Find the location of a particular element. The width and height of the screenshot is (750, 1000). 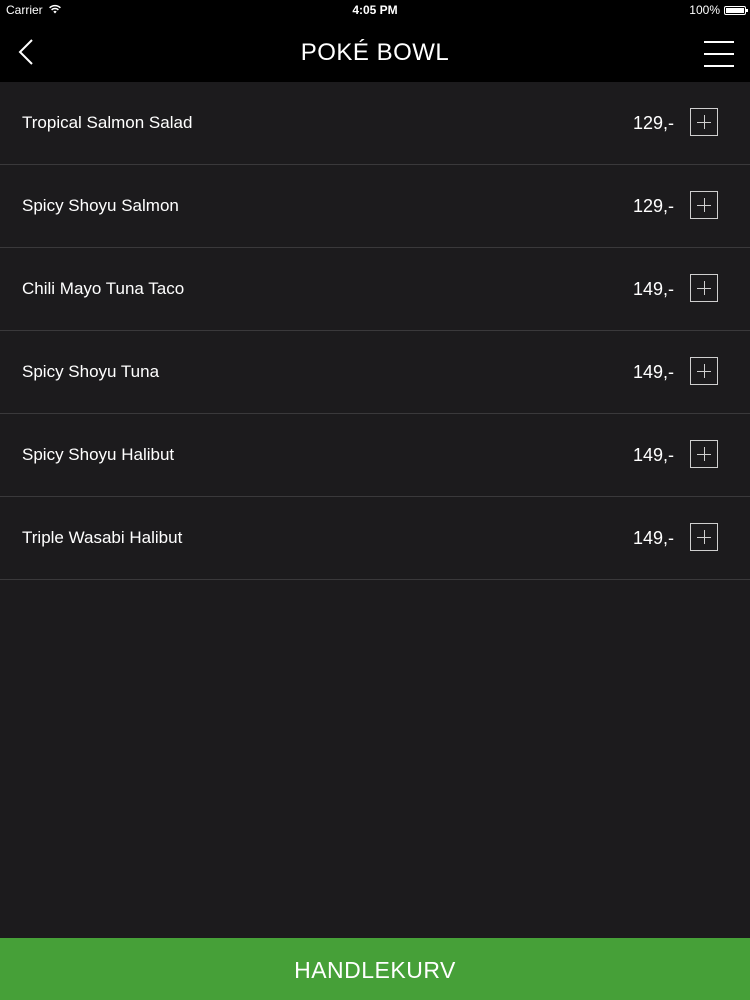

list-item: Spicy Shoyu Halibut 149,- is located at coordinates (375, 455).